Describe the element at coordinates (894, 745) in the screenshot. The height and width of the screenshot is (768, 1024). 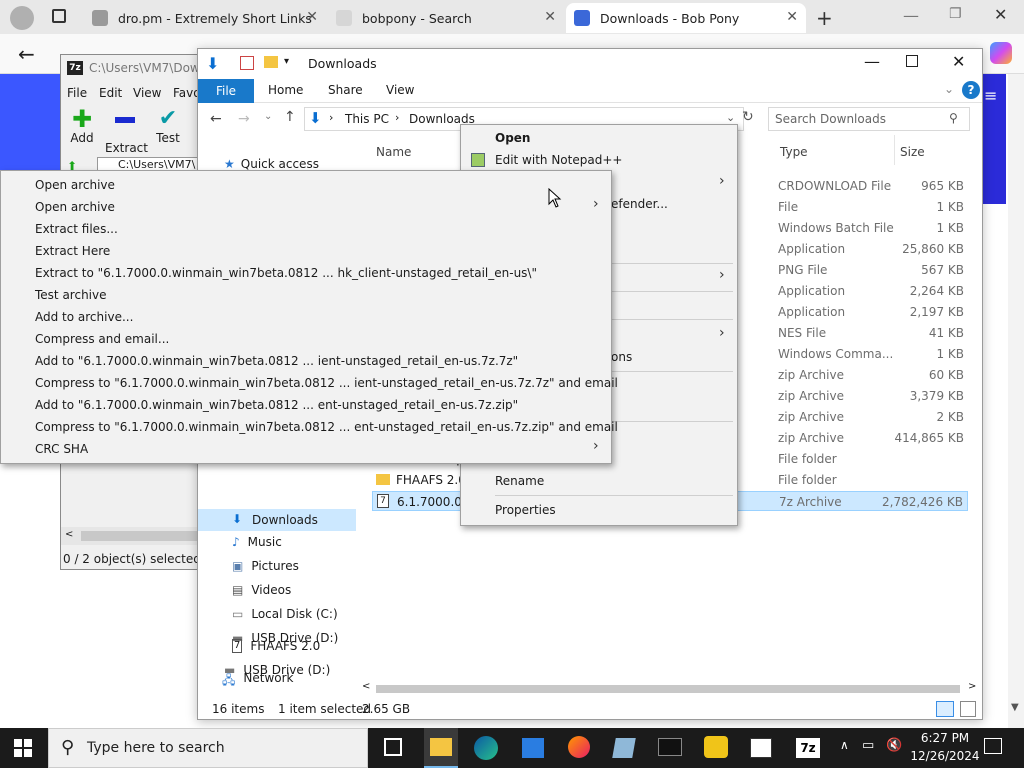
I see `volume-muted-icon: 🔇` at that location.